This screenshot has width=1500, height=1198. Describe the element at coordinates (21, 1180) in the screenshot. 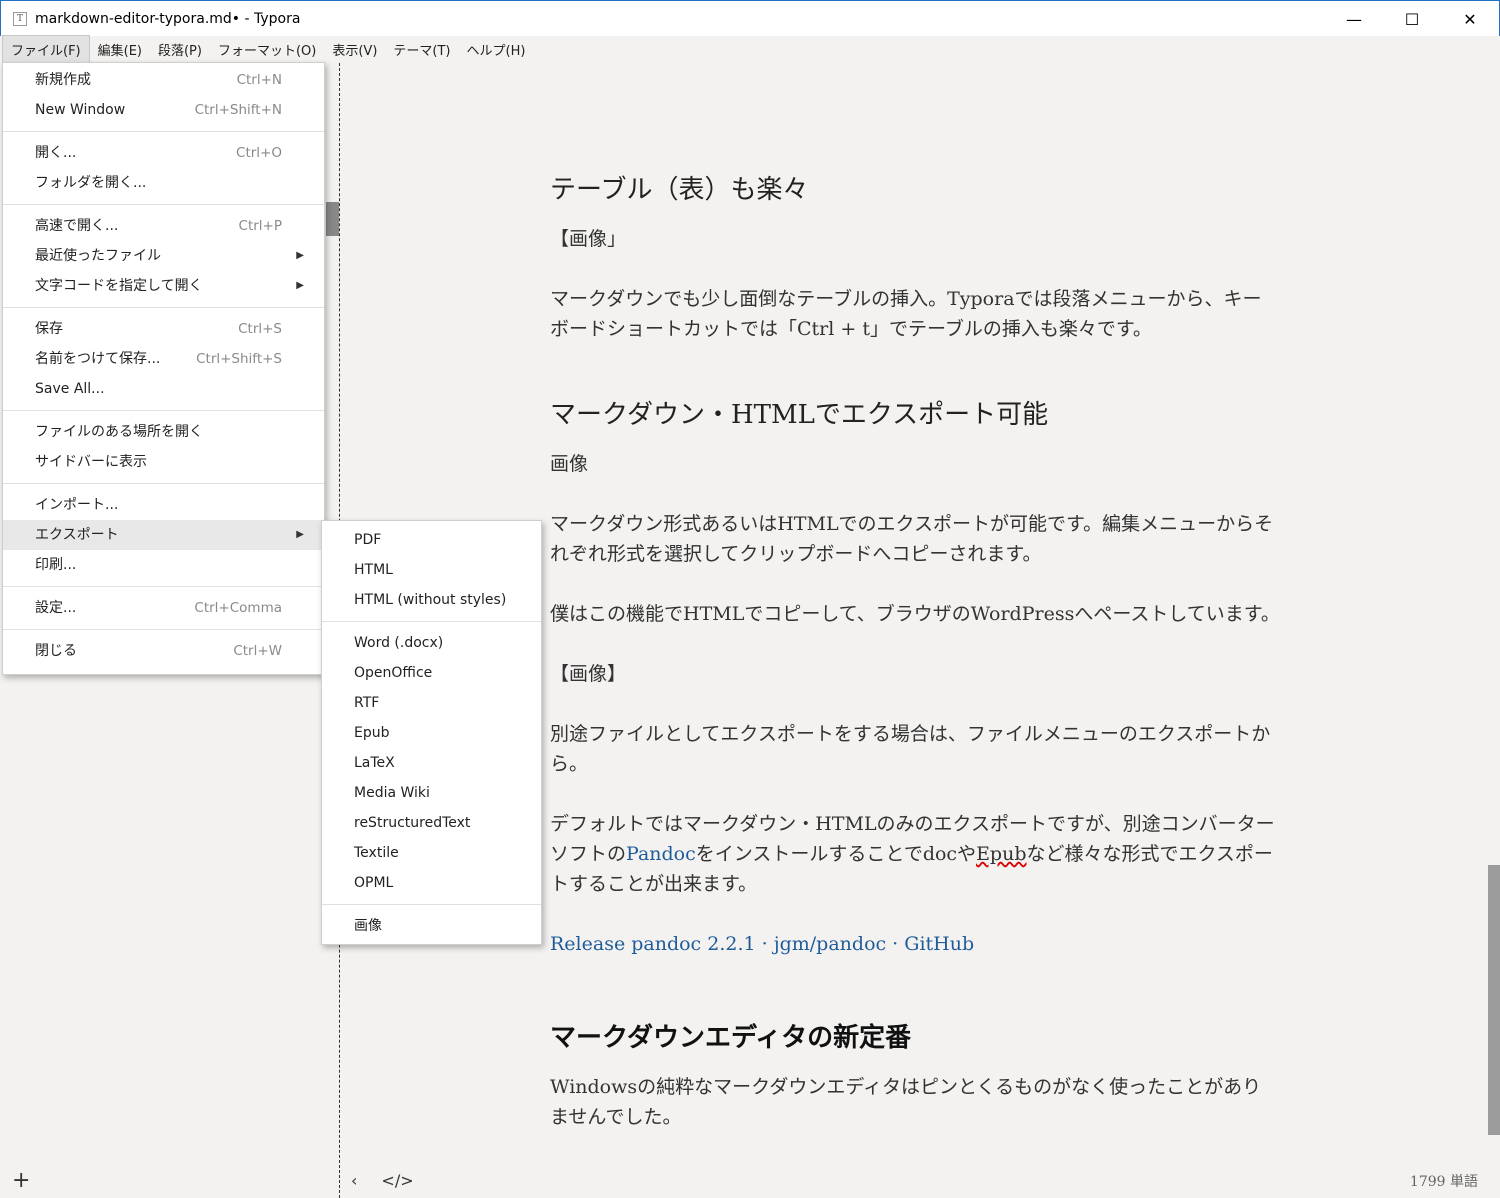

I see `add-icon: +` at that location.